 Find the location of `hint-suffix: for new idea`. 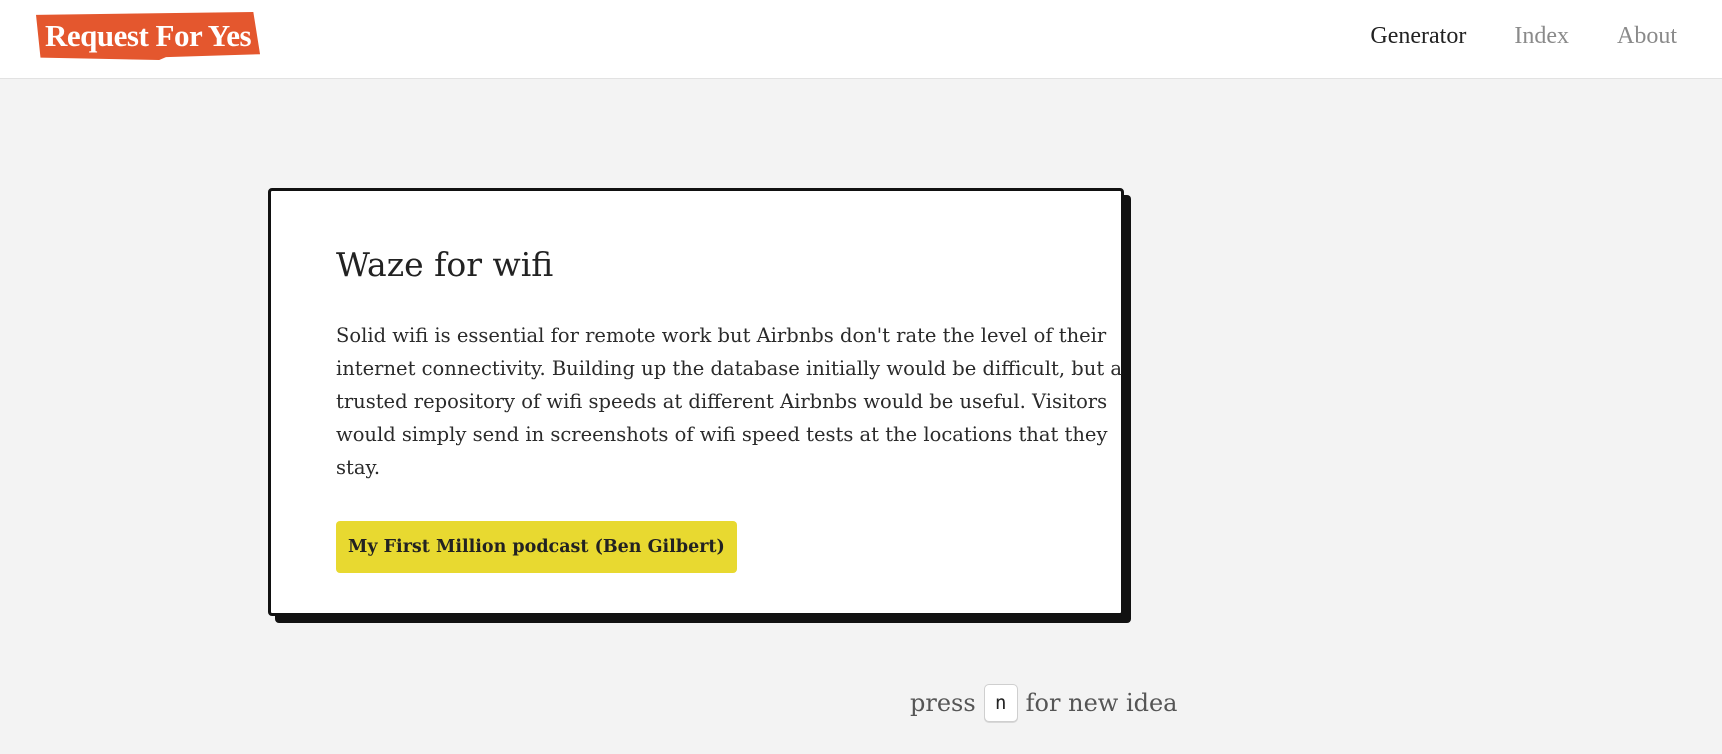

hint-suffix: for new idea is located at coordinates (1101, 703).